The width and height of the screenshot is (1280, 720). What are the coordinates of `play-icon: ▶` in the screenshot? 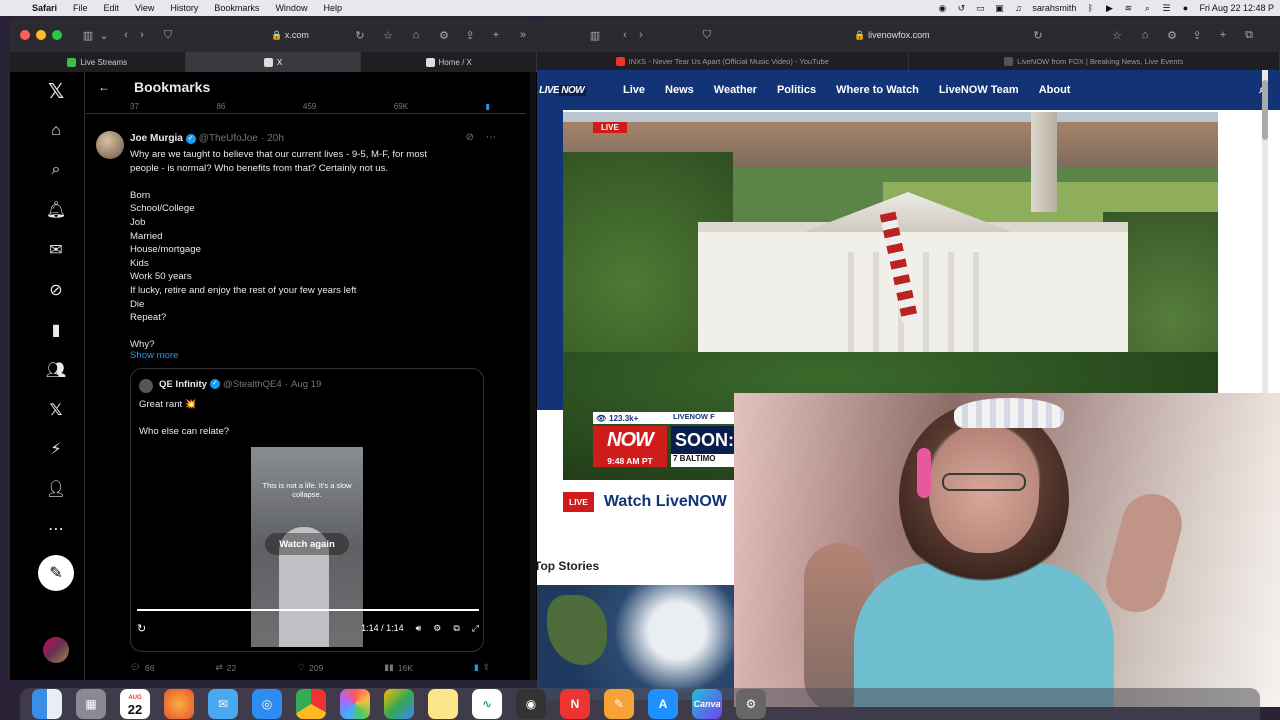 It's located at (1109, 8).